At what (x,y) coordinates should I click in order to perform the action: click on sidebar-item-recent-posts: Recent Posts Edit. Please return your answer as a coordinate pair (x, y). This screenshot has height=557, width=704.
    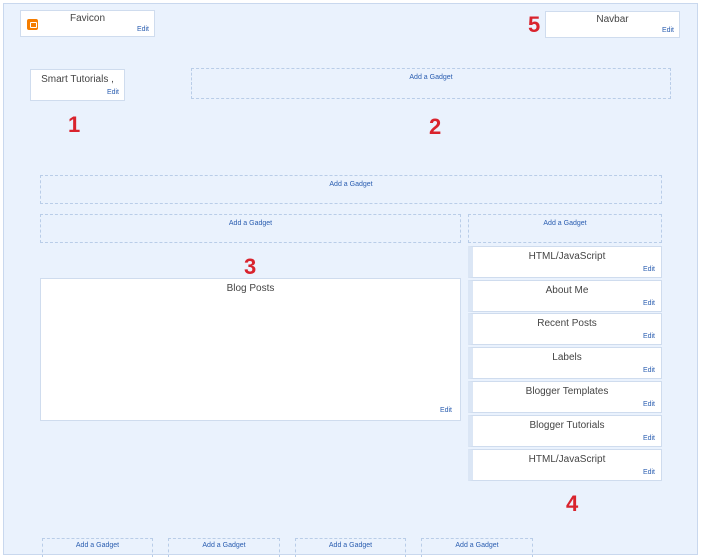
    Looking at the image, I should click on (565, 329).